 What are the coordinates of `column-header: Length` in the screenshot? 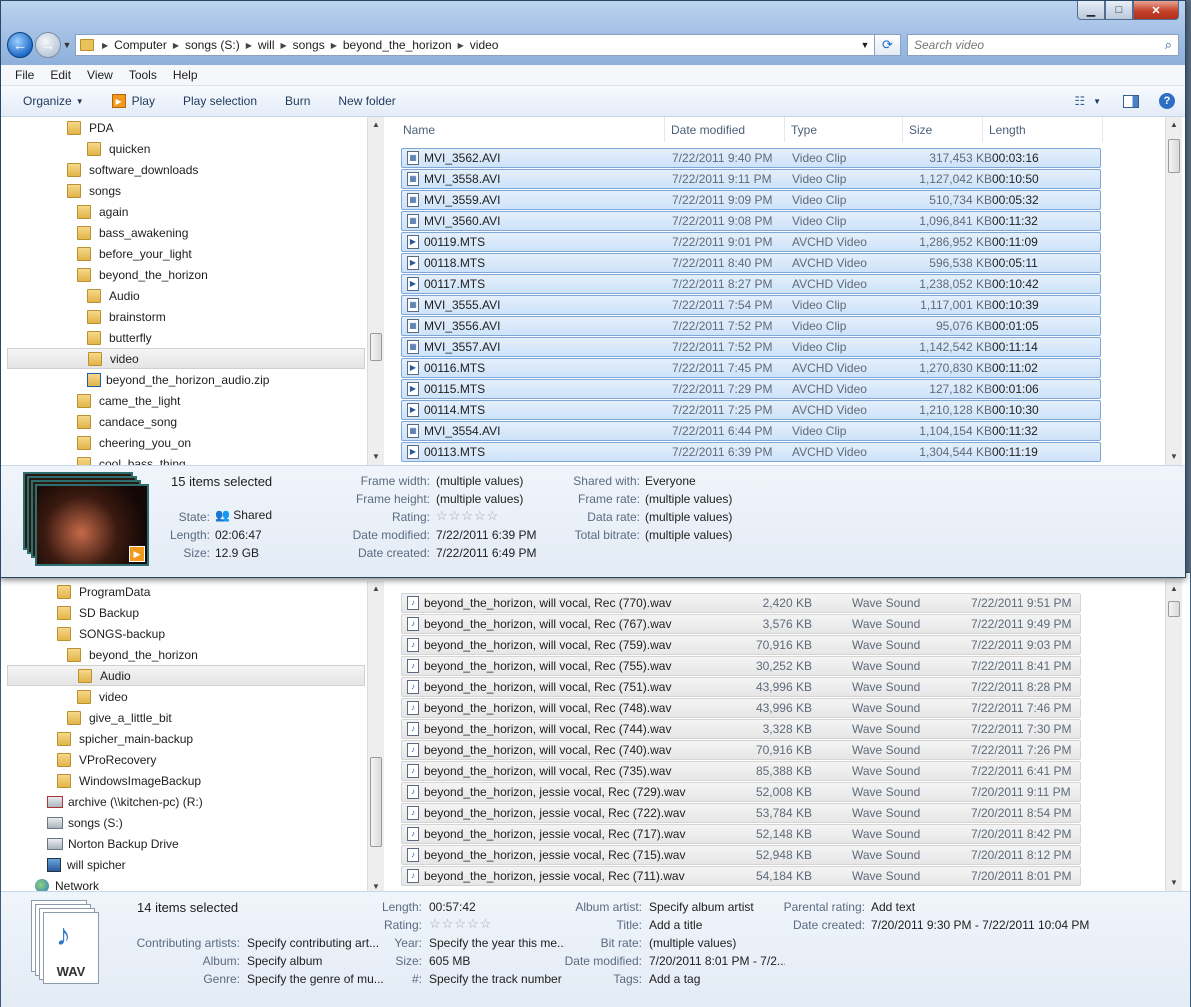 It's located at (1043, 129).